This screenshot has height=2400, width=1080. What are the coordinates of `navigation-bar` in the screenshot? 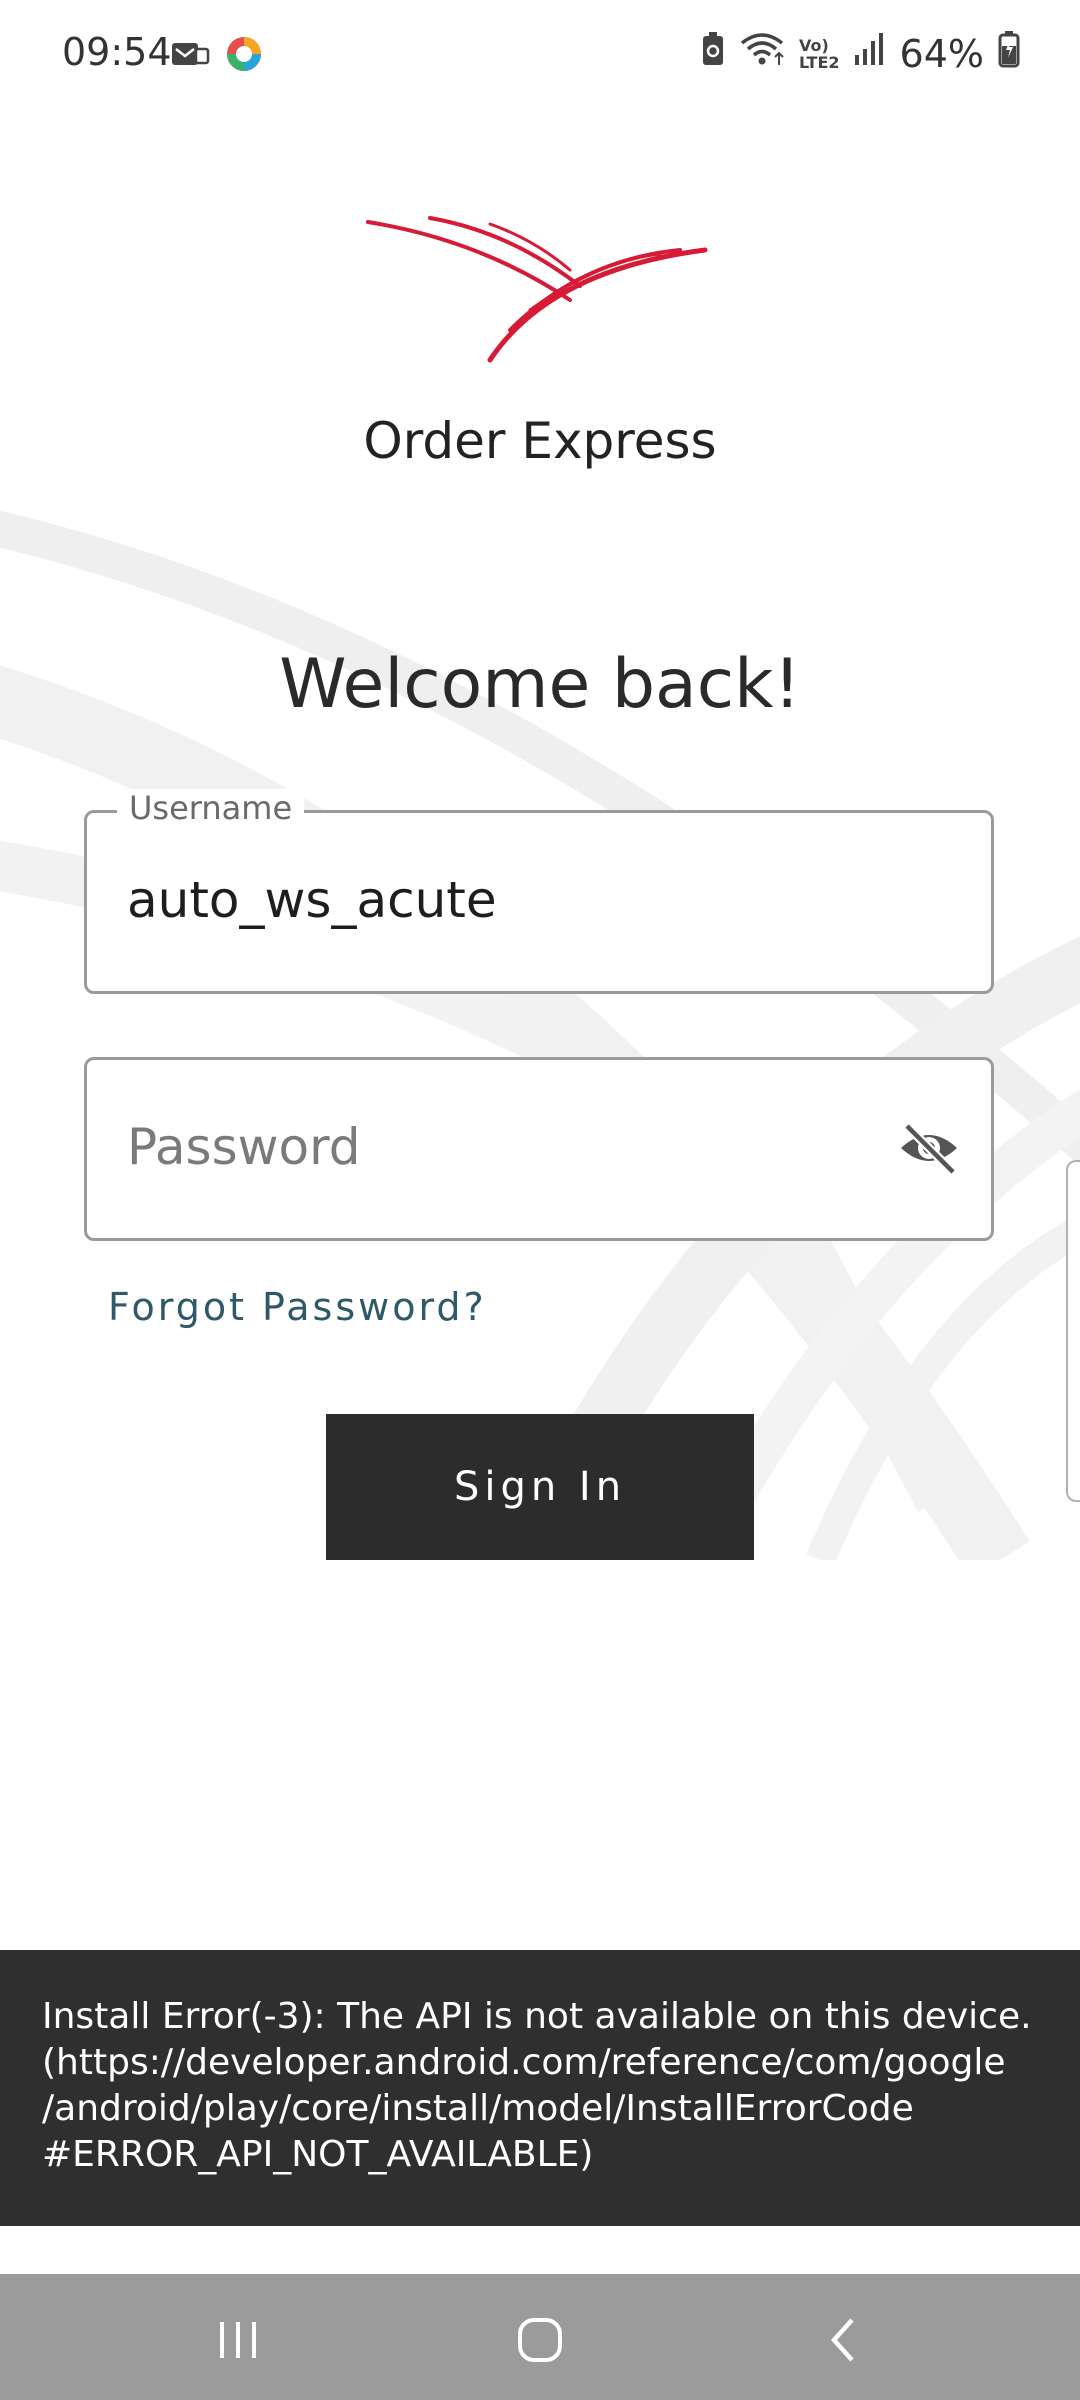 It's located at (540, 2337).